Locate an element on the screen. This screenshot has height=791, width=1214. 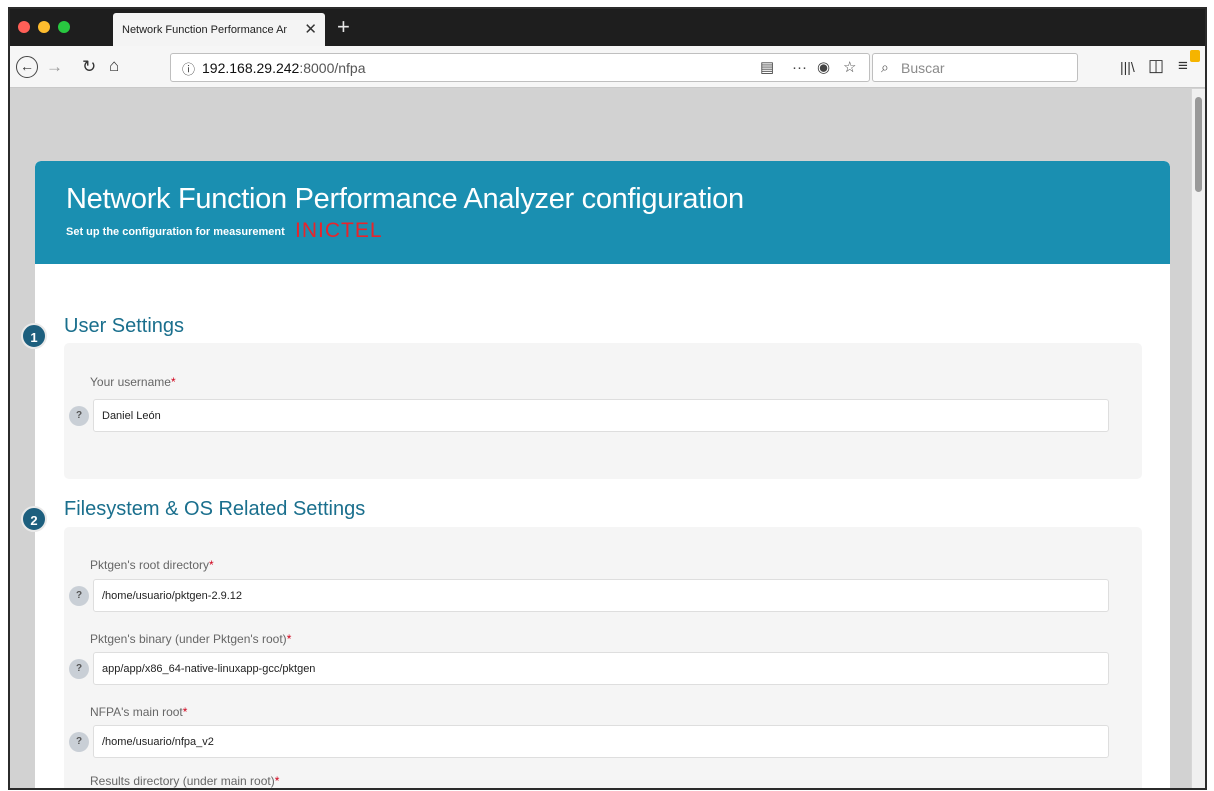
pktgen-binary-input is located at coordinates (601, 668).